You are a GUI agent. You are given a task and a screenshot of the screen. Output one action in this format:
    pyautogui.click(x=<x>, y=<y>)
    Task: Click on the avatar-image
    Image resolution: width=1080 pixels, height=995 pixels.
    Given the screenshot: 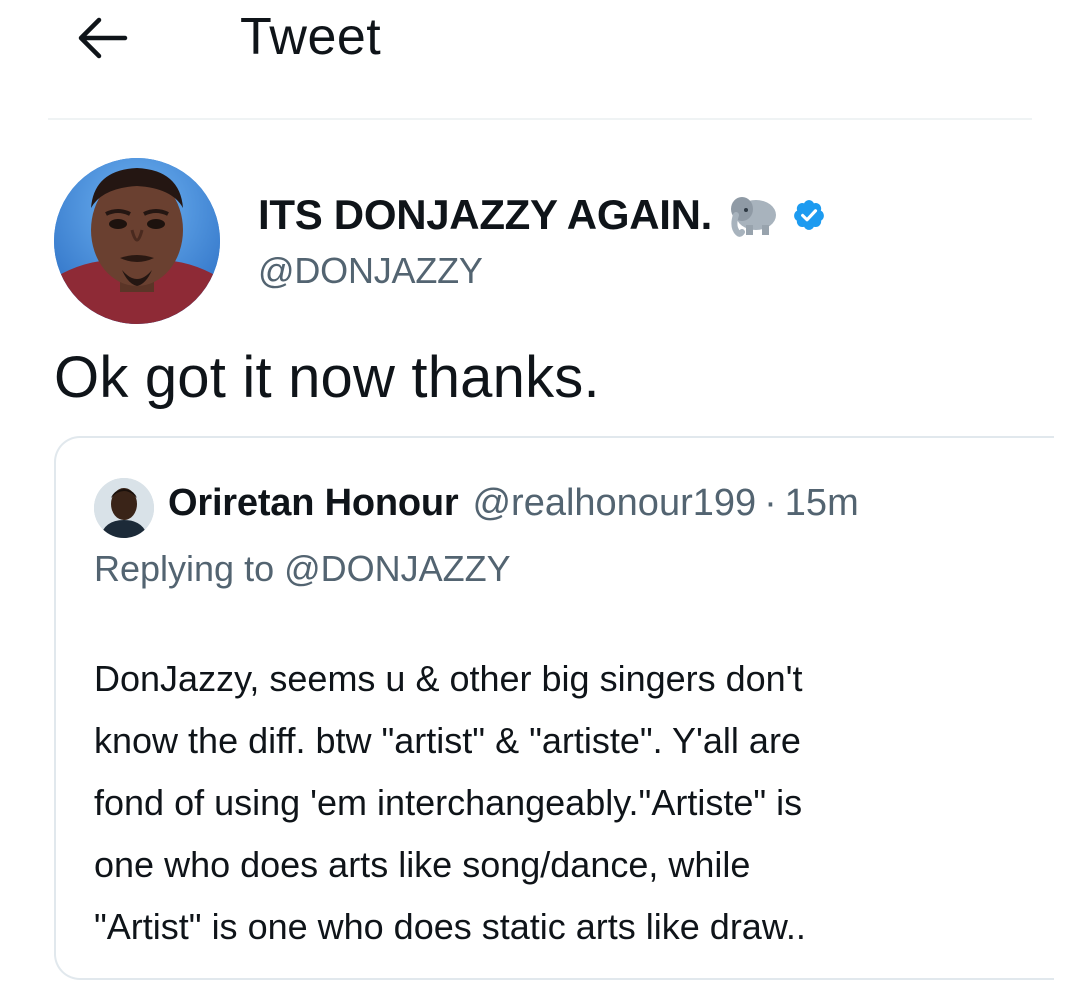 What is the action you would take?
    pyautogui.click(x=137, y=241)
    